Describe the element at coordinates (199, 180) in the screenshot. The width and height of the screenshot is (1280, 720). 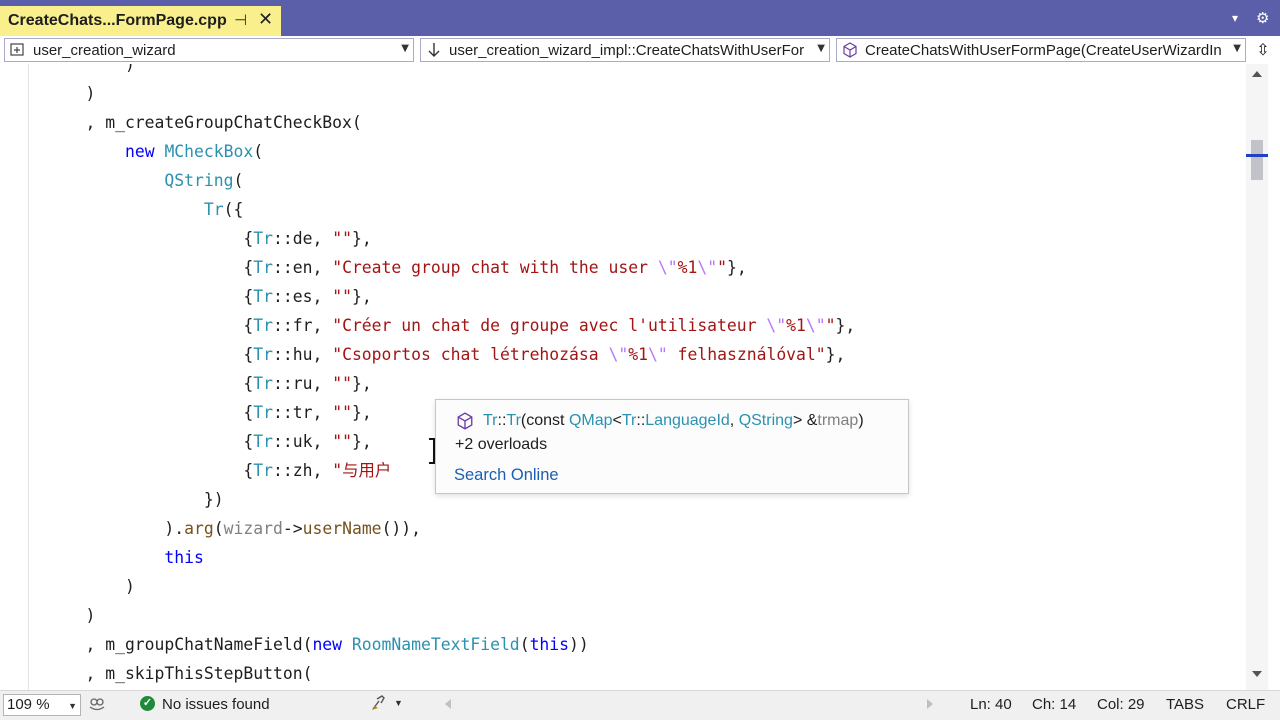
I see `code-token: QString` at that location.